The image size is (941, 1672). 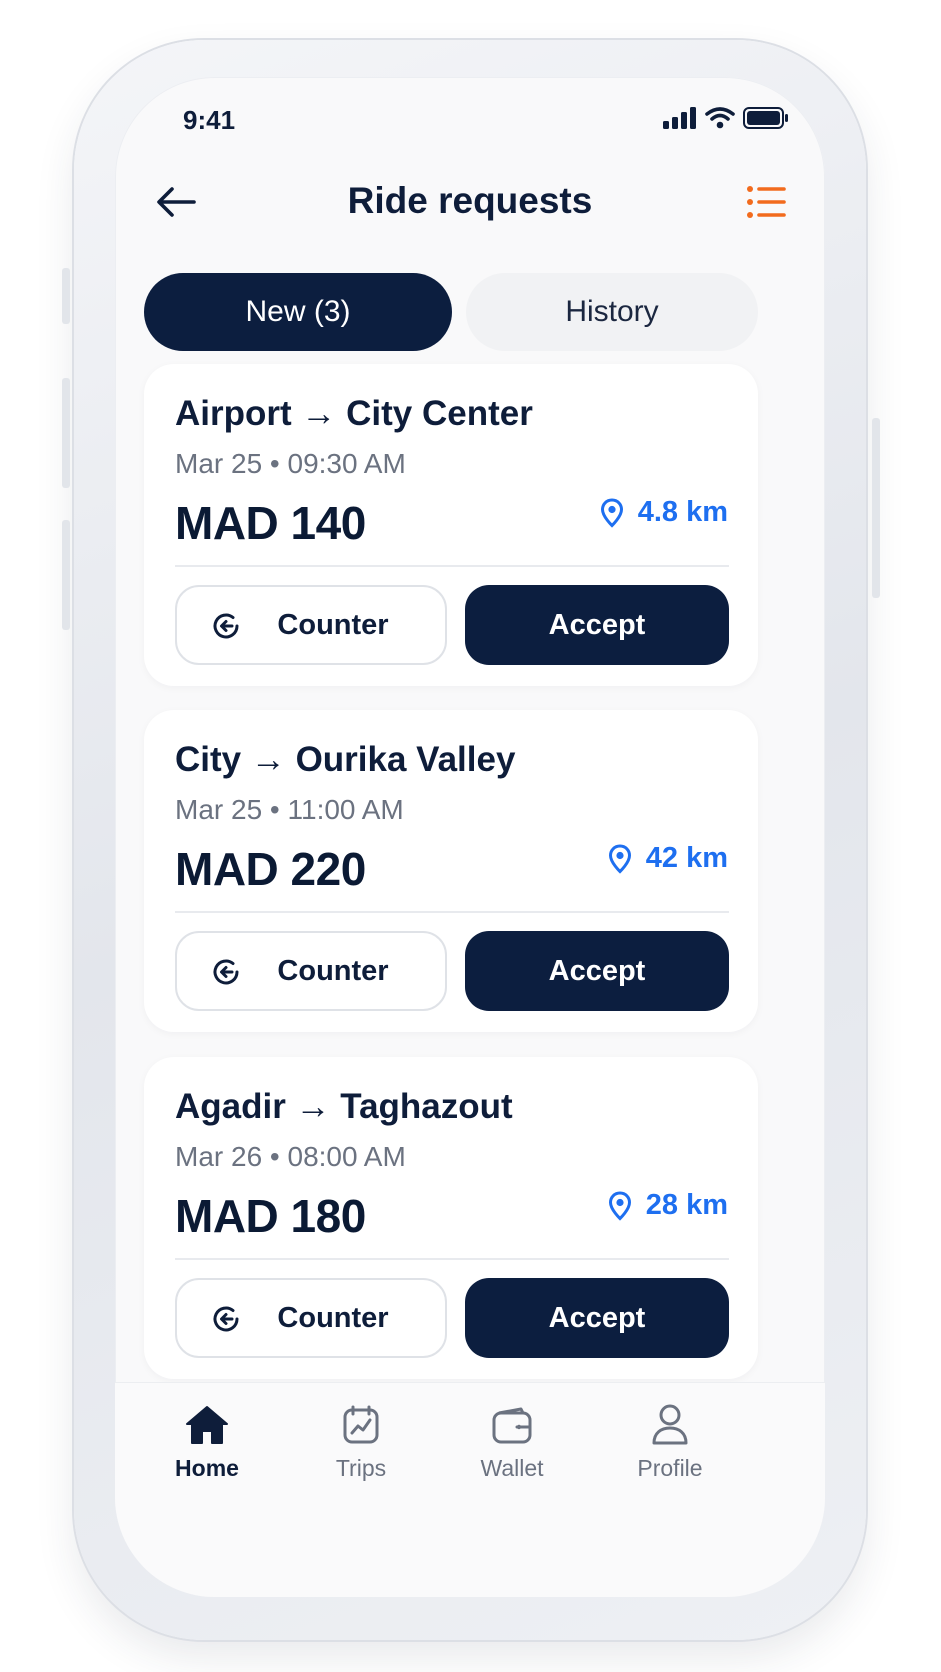 I want to click on price-label: MAD 220, so click(x=270, y=869).